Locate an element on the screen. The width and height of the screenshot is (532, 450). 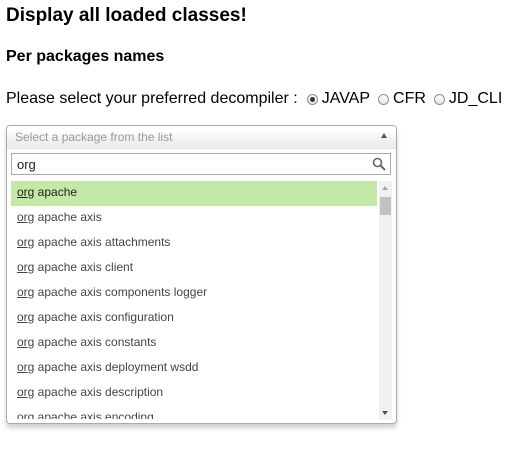
package-dropdown-header: Select a package from the list is located at coordinates (201, 137).